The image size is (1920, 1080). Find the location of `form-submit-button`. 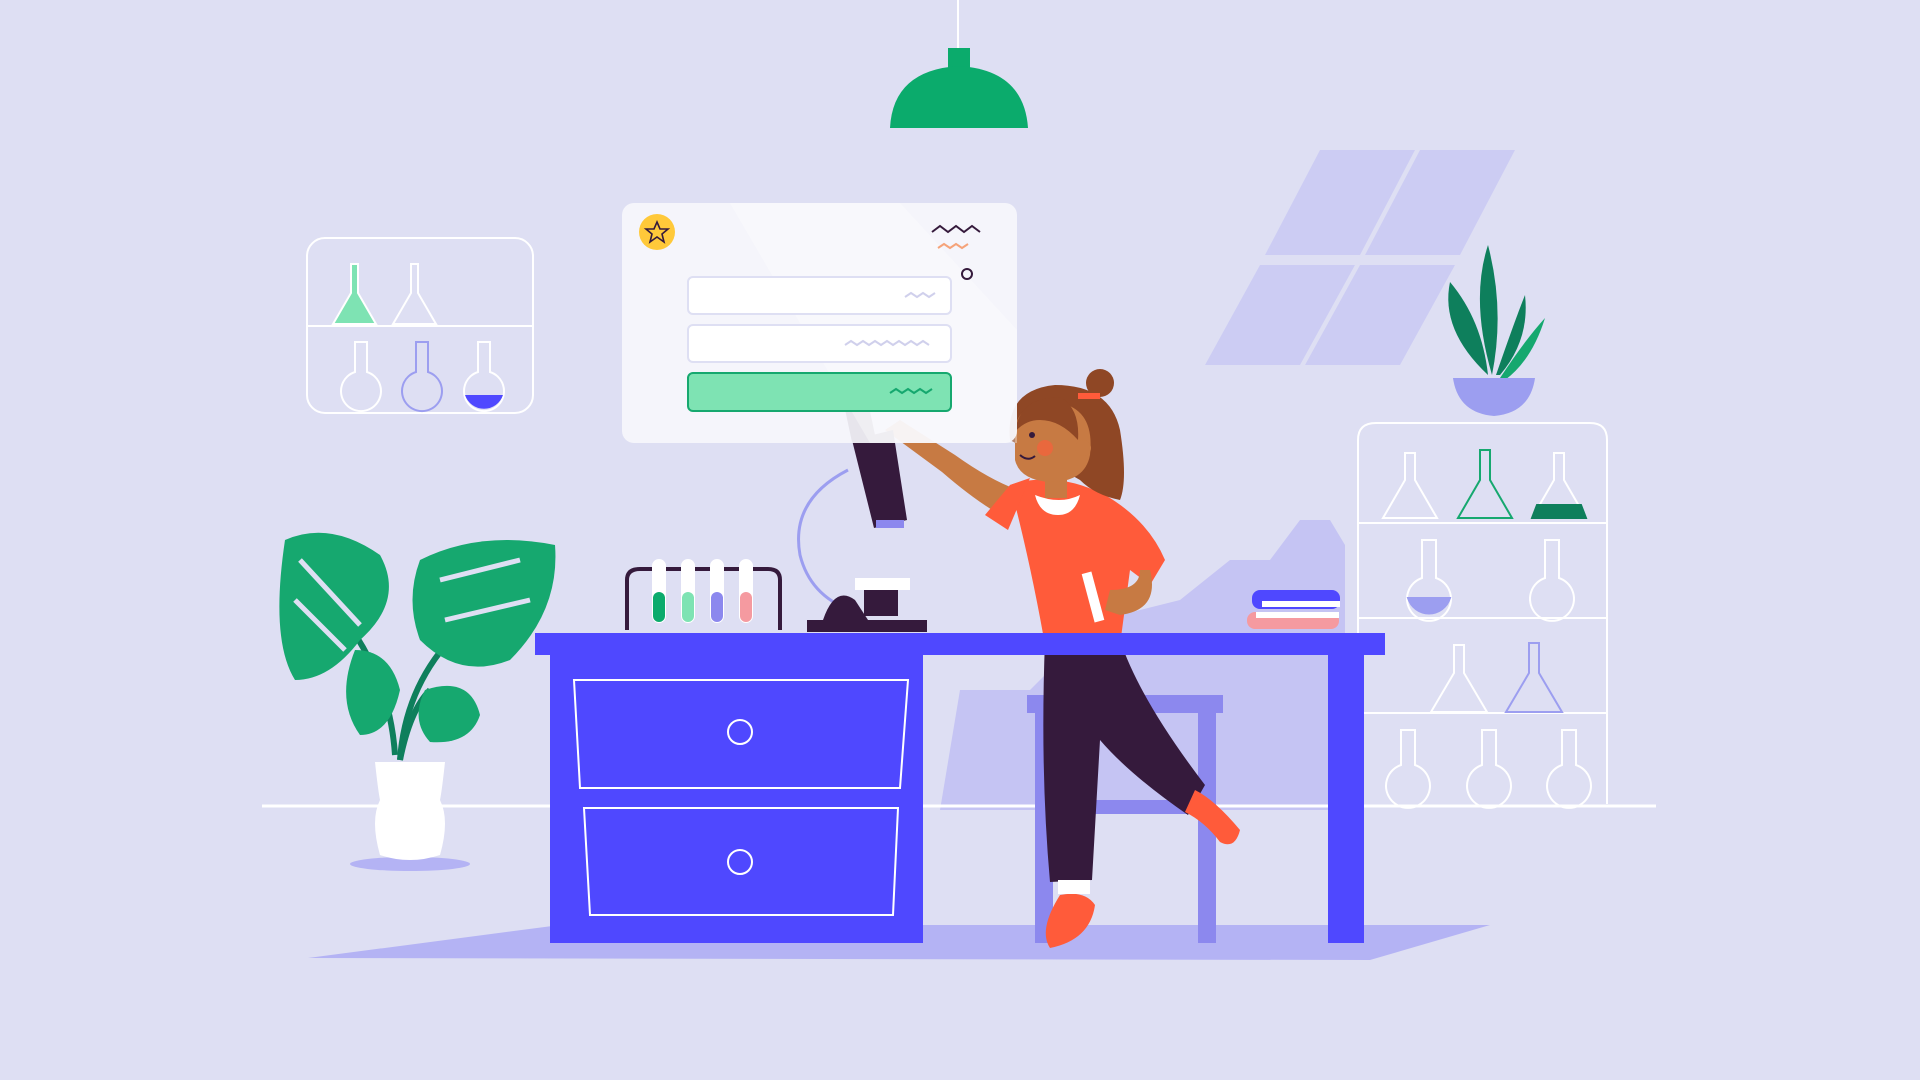

form-submit-button is located at coordinates (819, 392).